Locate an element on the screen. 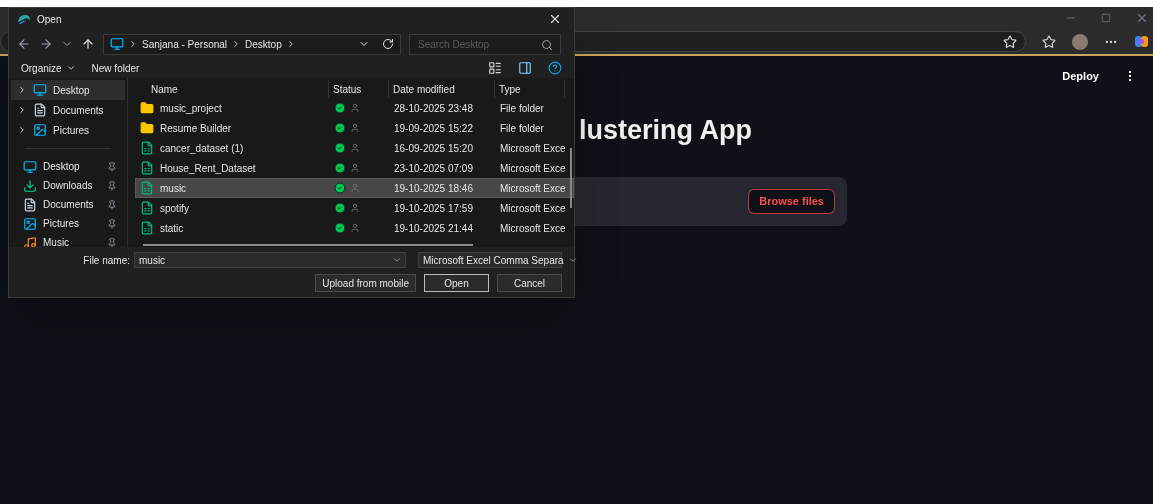 The height and width of the screenshot is (504, 1153). breadcrumb-item: Sanjana - Personal is located at coordinates (185, 44).